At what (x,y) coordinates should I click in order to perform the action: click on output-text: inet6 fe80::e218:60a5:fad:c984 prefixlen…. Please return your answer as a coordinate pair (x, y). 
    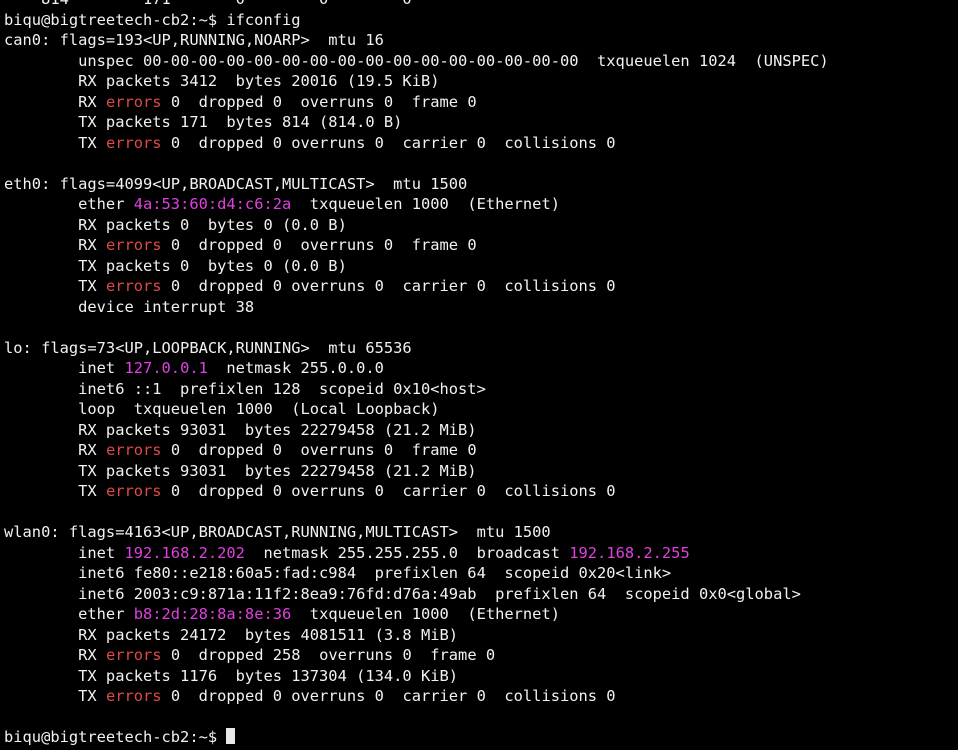
    Looking at the image, I should click on (338, 573).